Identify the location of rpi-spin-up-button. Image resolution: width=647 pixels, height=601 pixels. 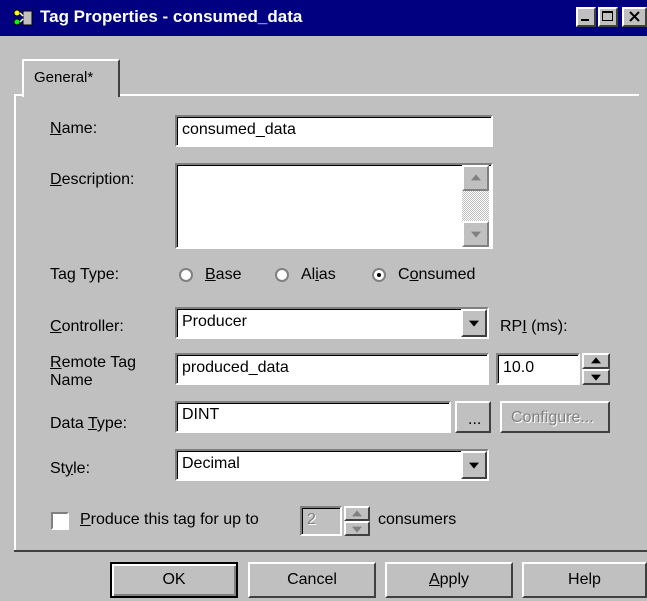
(596, 361).